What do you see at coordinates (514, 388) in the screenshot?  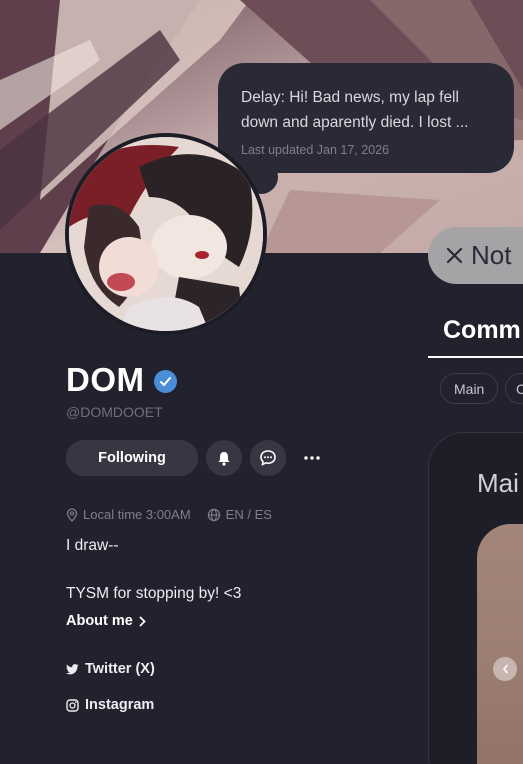 I see `chip-other: C` at bounding box center [514, 388].